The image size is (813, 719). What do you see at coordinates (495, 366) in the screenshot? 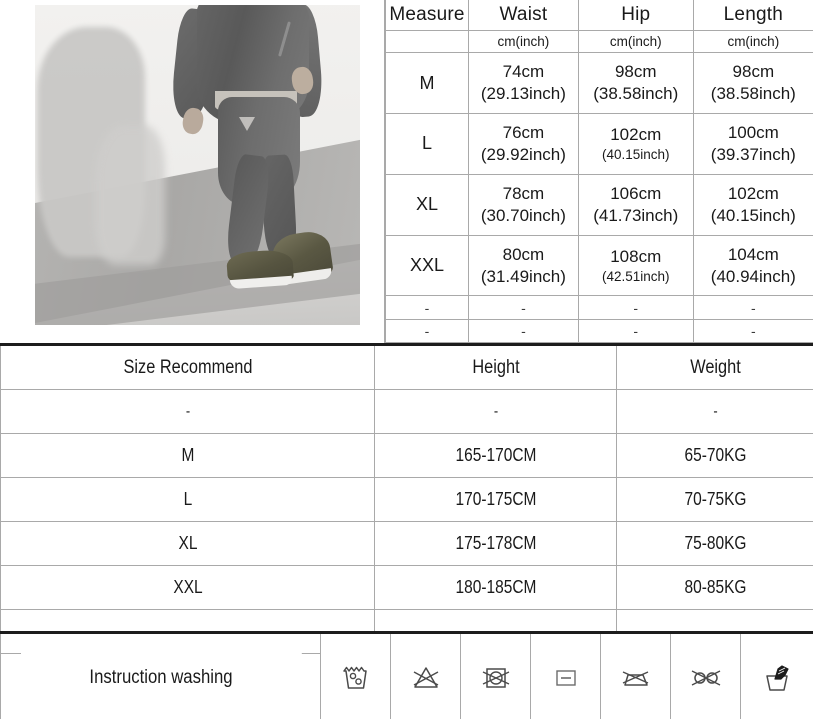
I see `recommend-header-height: Height` at bounding box center [495, 366].